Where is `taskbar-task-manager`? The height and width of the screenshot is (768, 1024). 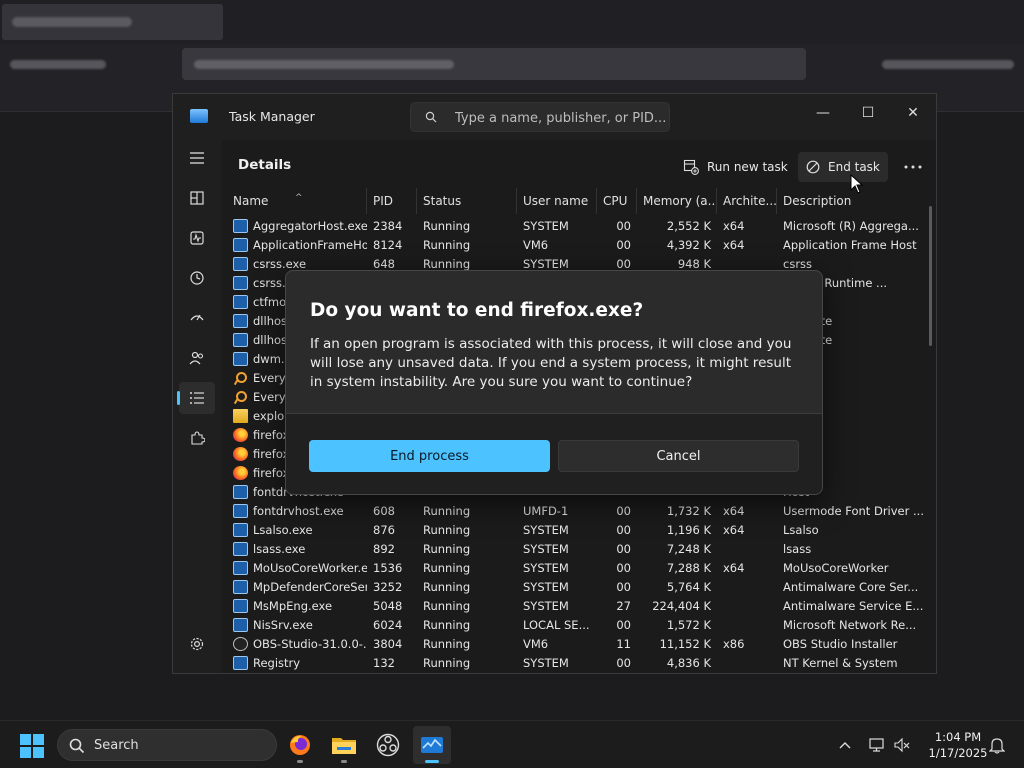 taskbar-task-manager is located at coordinates (432, 745).